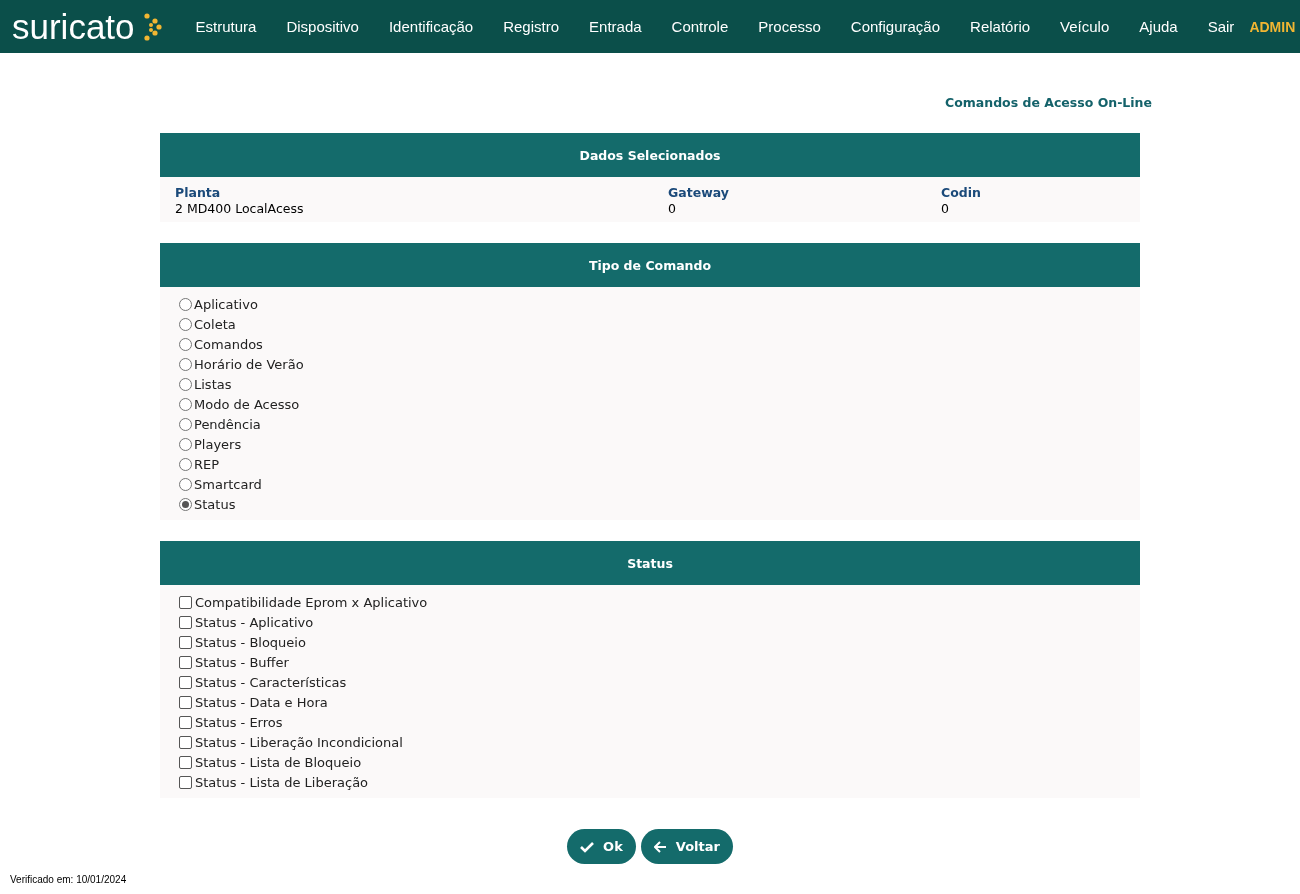  Describe the element at coordinates (254, 622) in the screenshot. I see `checkbox-label: Status - Aplicativo` at that location.